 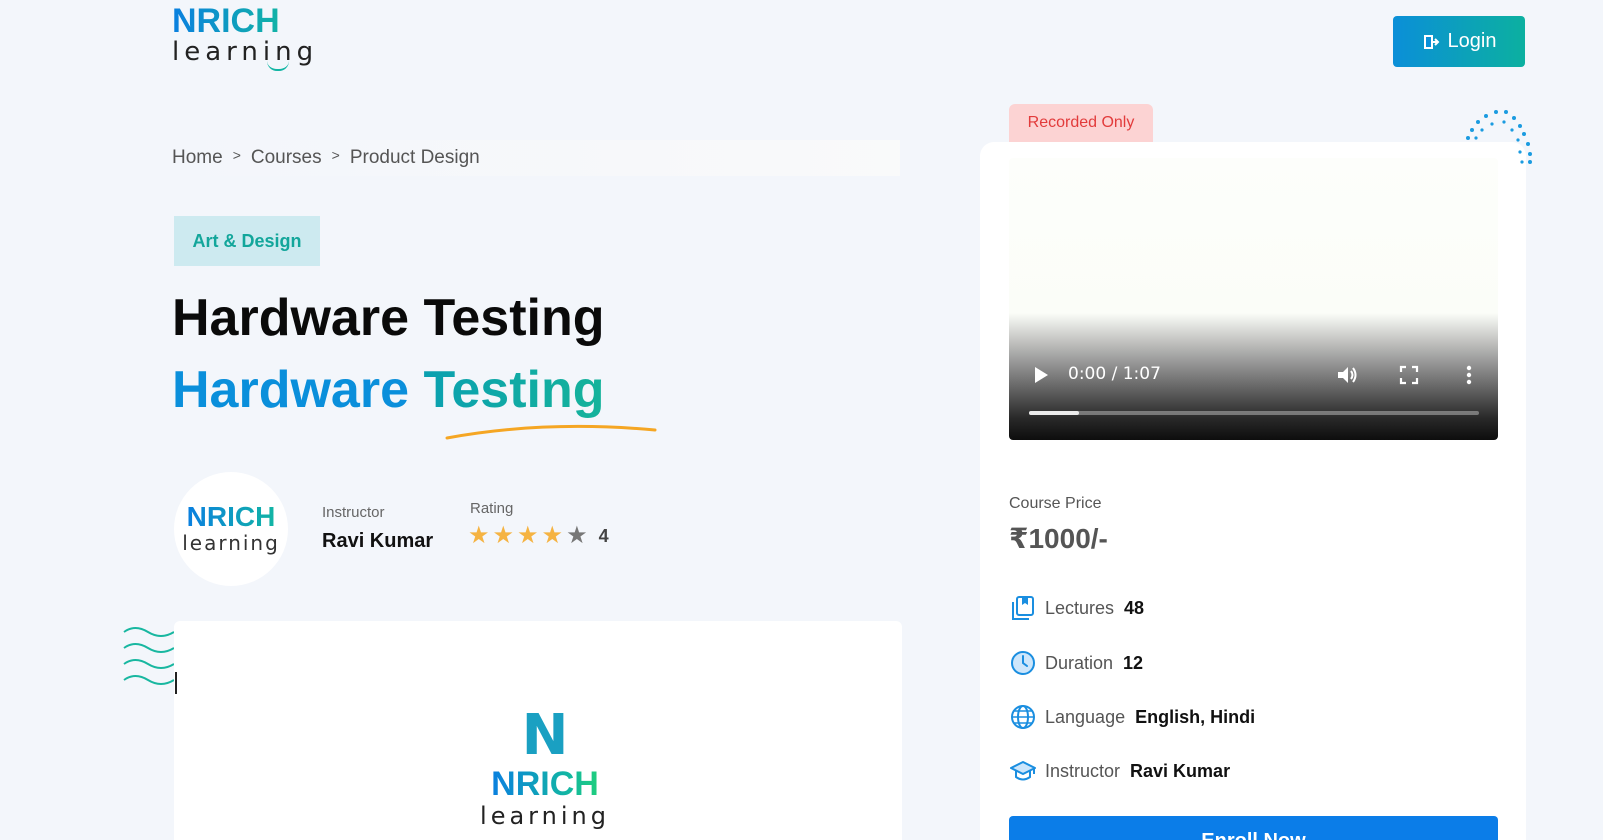 I want to click on detail-value: Ravi Kumar, so click(x=1180, y=770).